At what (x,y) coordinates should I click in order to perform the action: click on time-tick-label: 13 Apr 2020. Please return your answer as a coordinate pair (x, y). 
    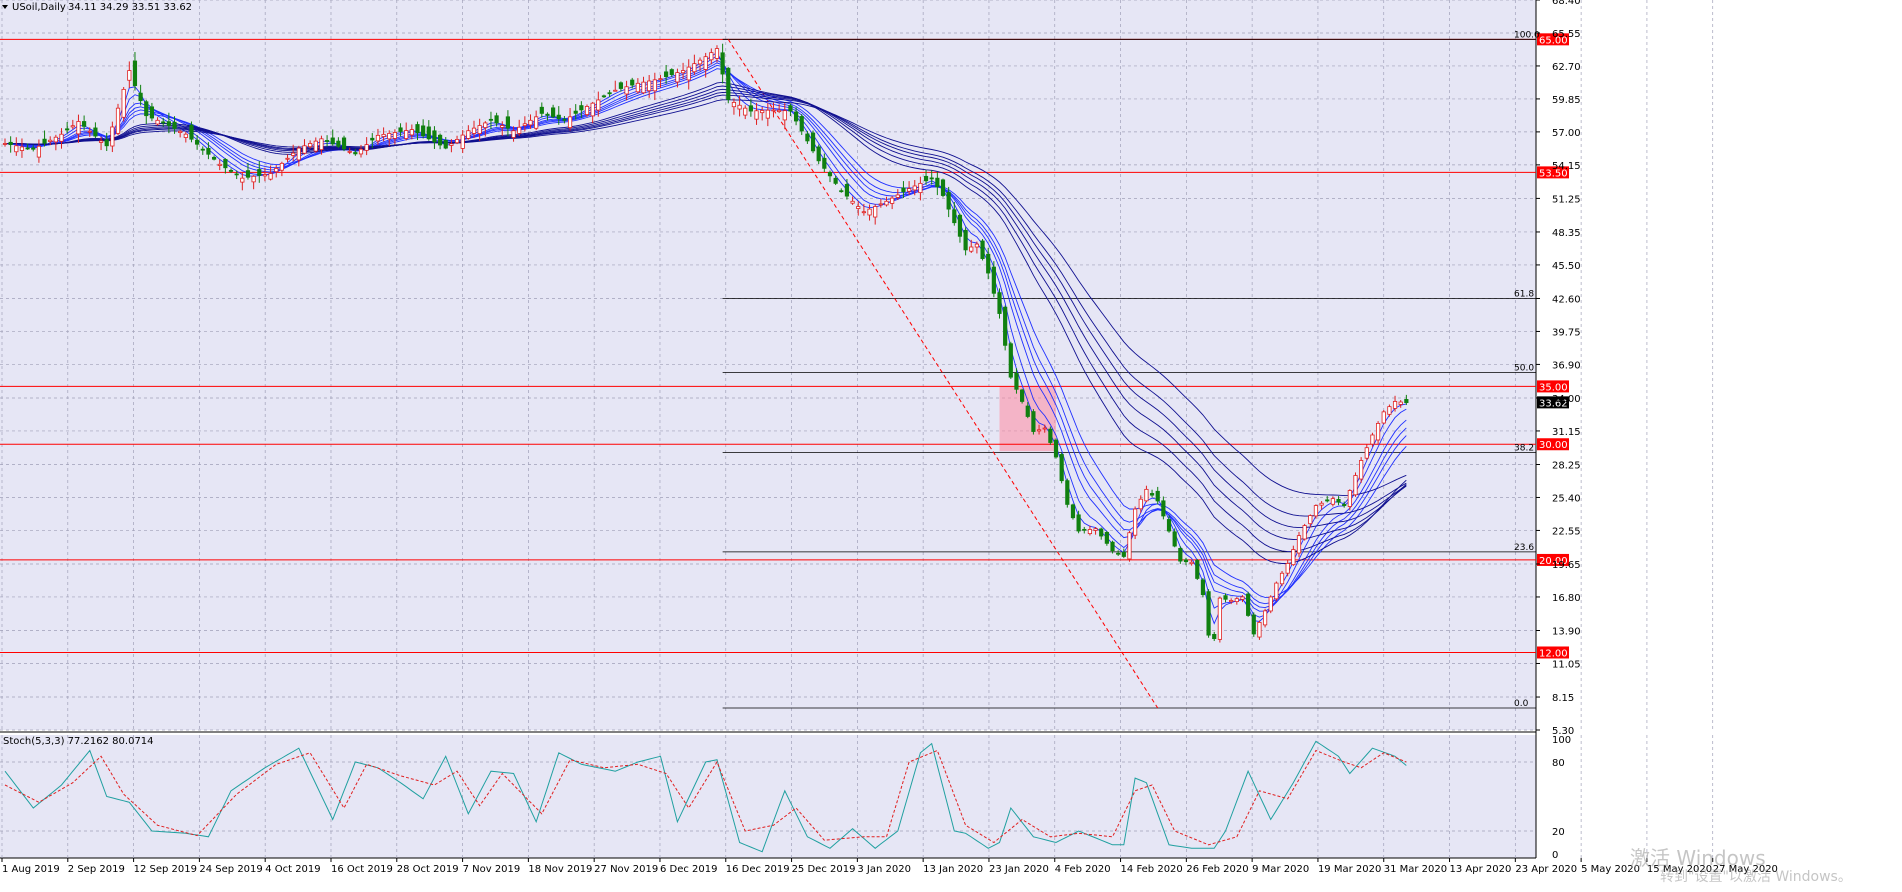
    Looking at the image, I should click on (1481, 869).